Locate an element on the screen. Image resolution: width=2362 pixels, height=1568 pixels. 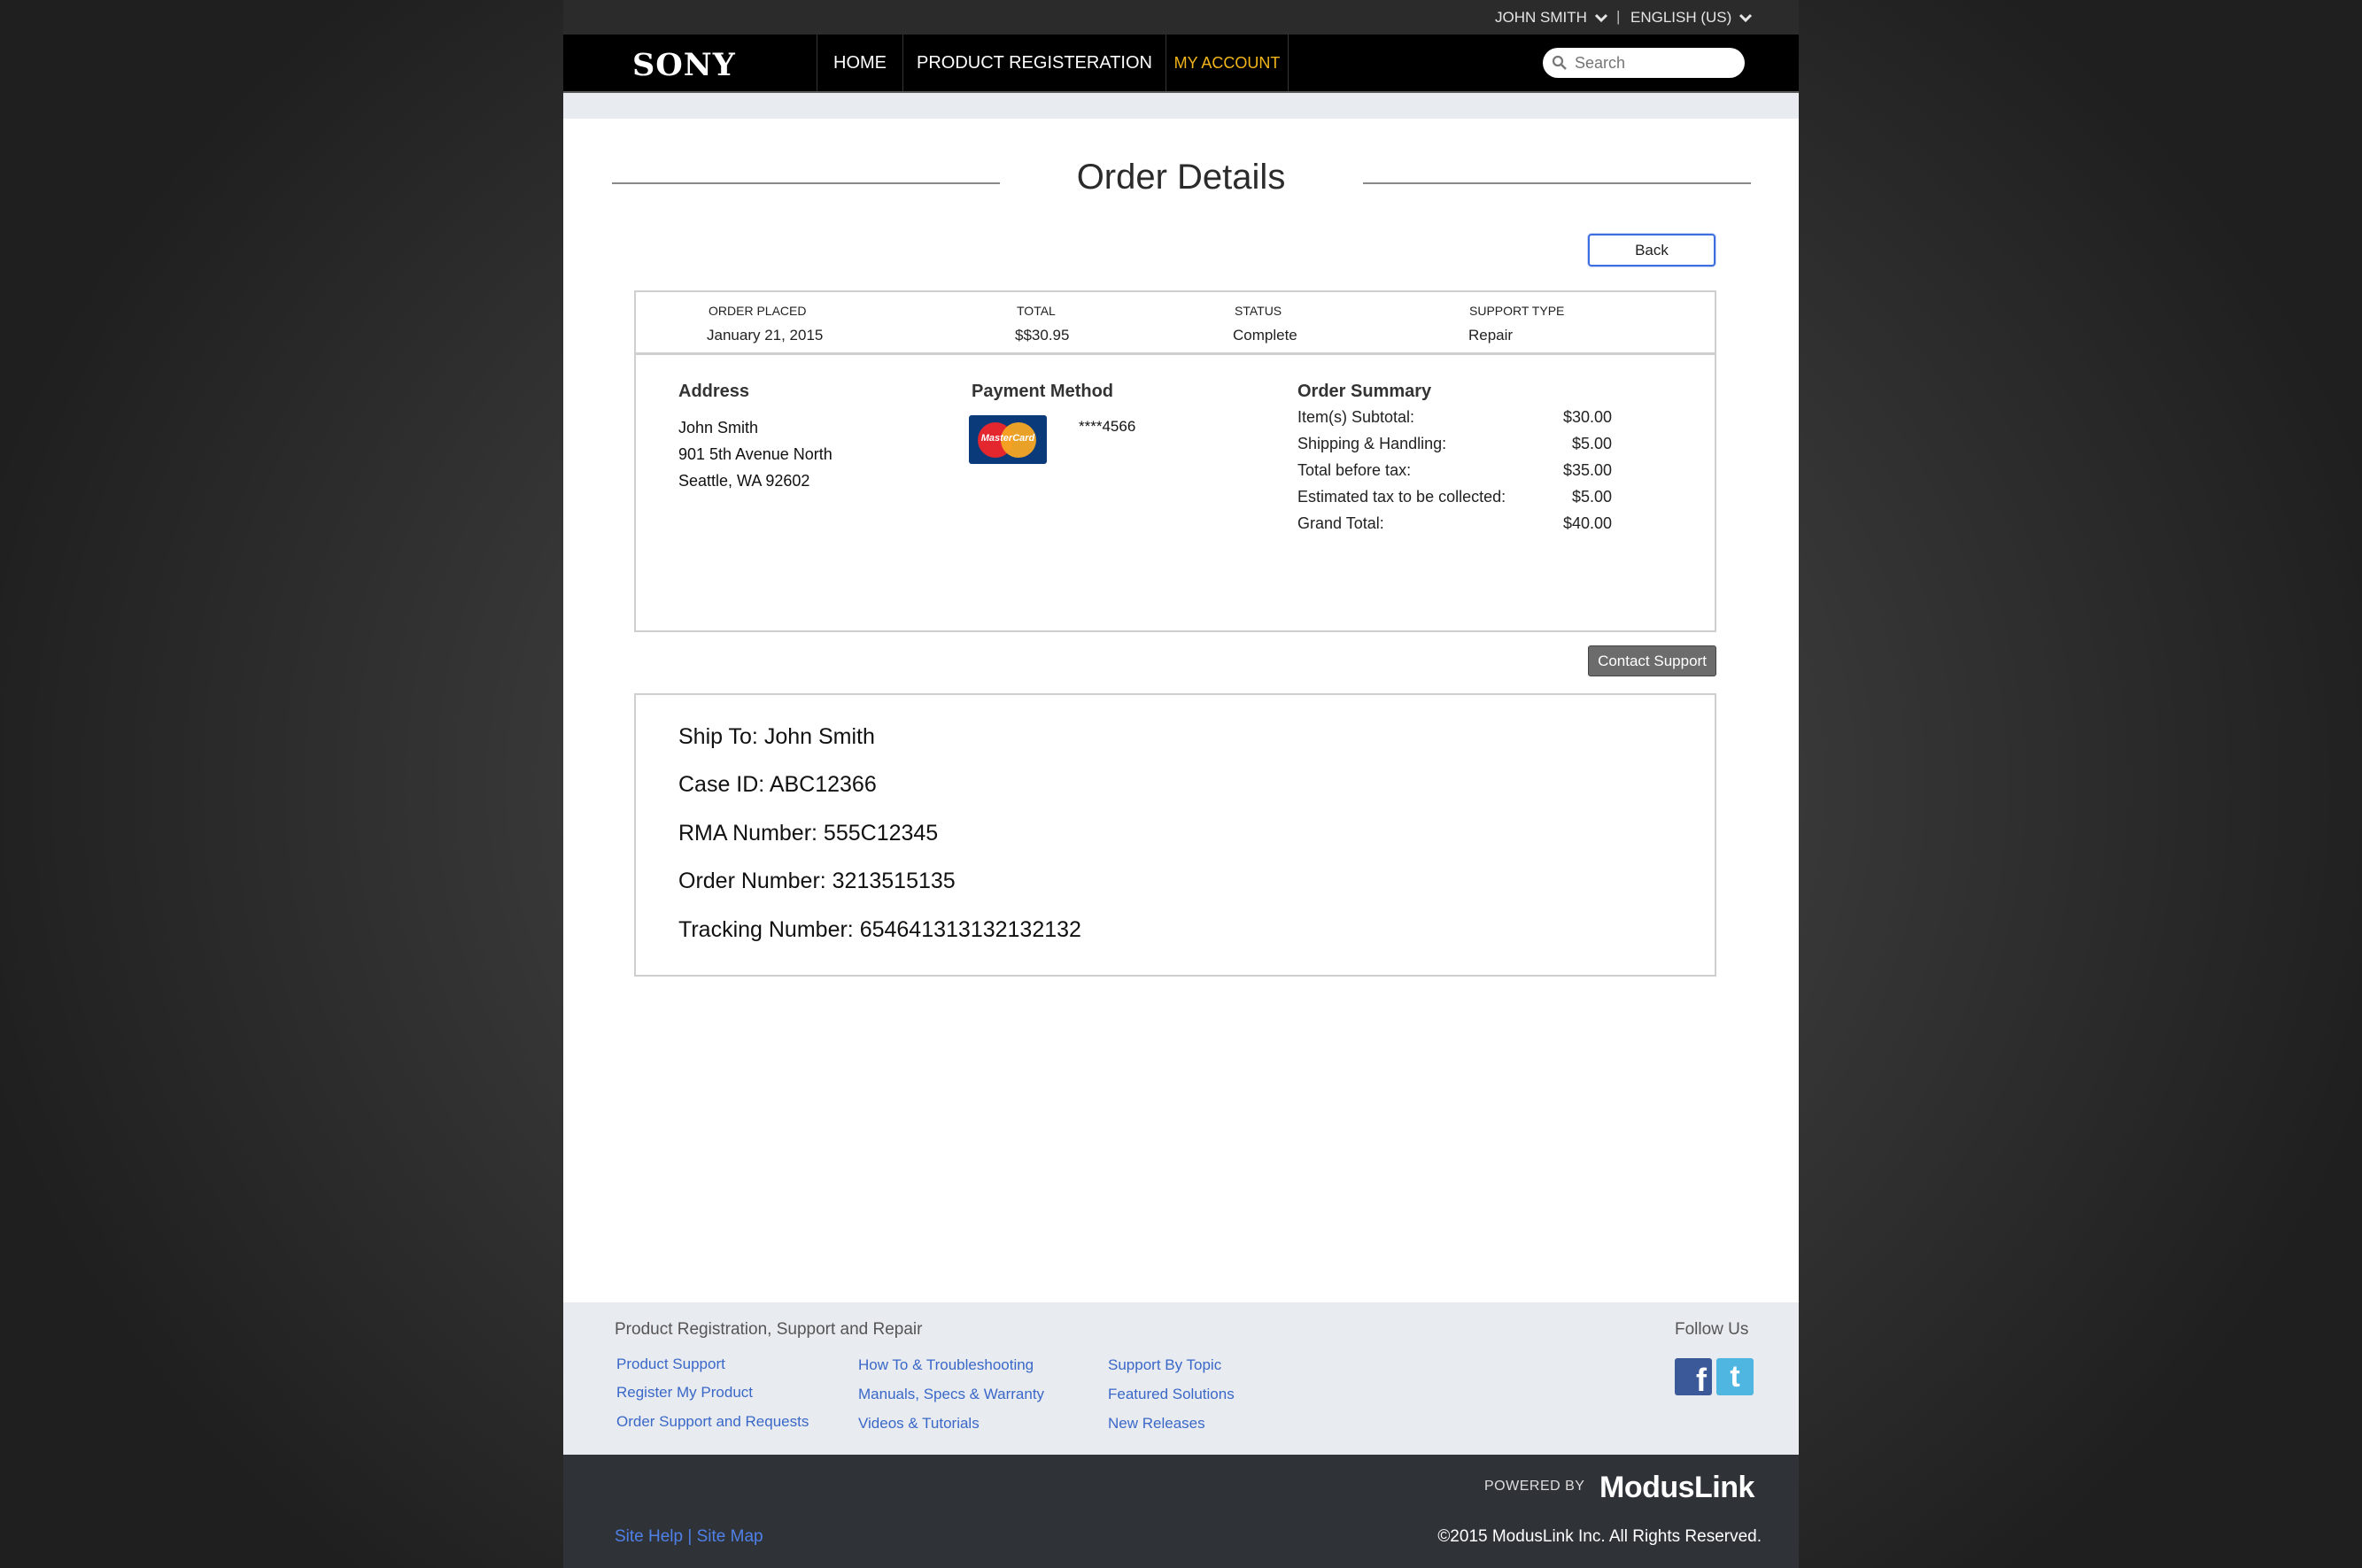
case-id: Case ID: ABC12366 is located at coordinates (778, 785).